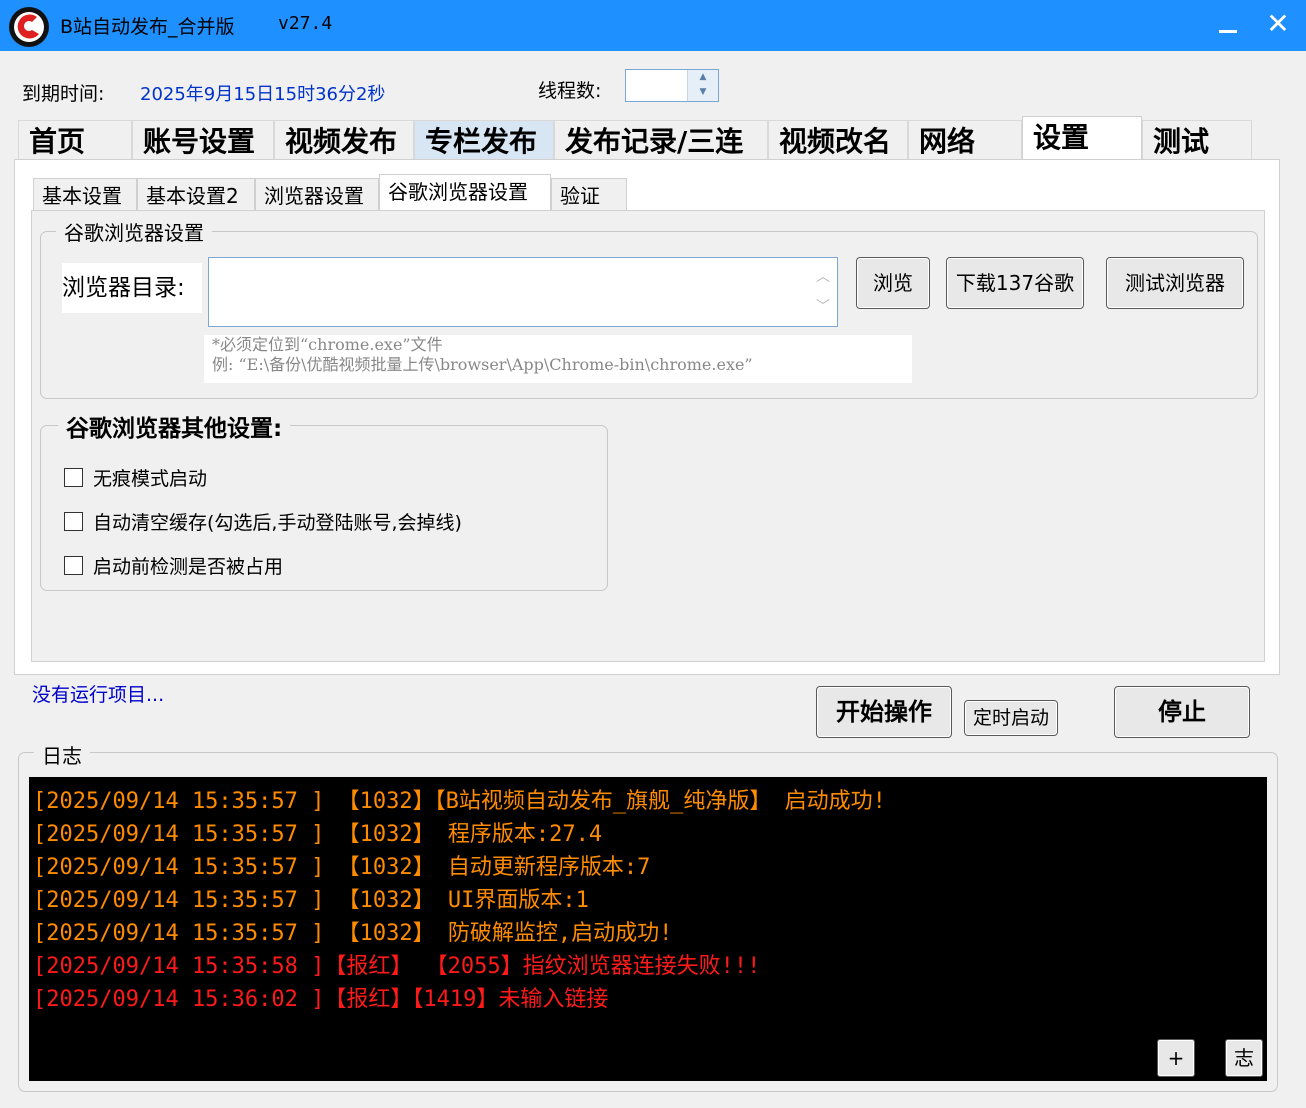 This screenshot has height=1108, width=1306. I want to click on subtab-basic-settings: 基本设置, so click(85, 194).